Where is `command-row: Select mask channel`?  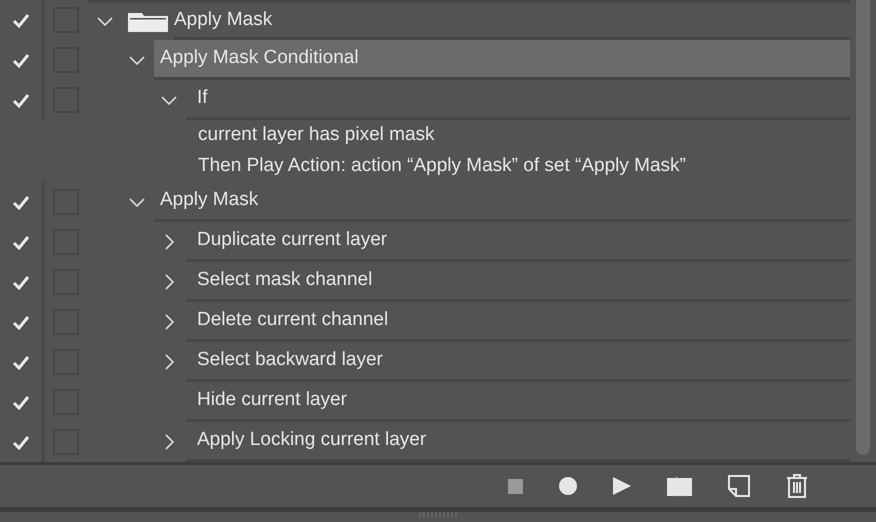 command-row: Select mask channel is located at coordinates (518, 282).